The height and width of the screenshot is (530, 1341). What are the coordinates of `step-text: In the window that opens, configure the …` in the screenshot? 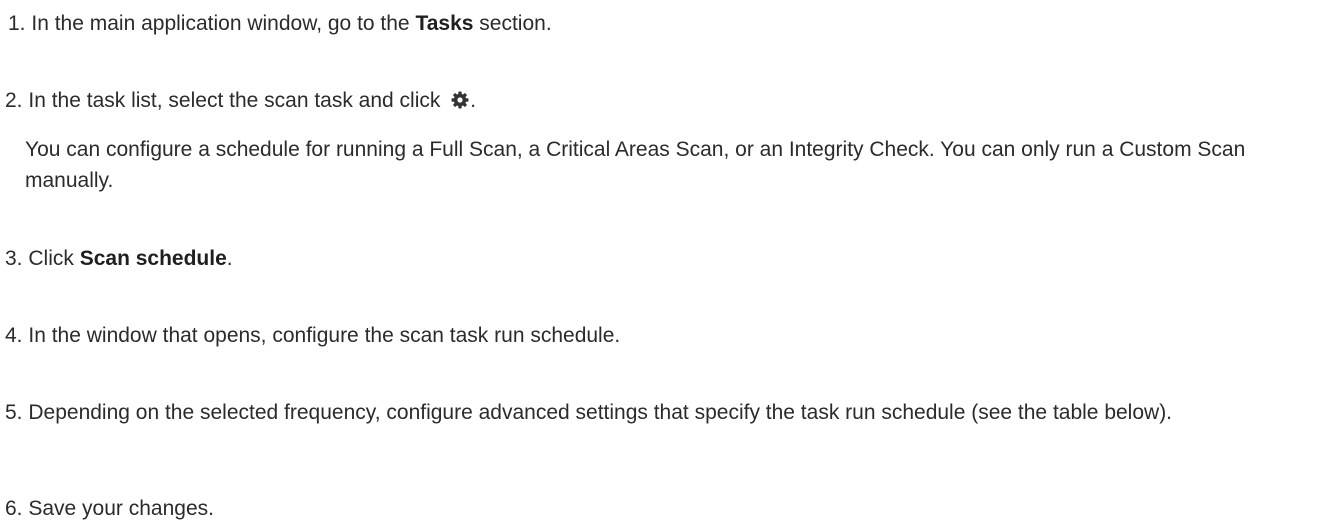 It's located at (324, 335).